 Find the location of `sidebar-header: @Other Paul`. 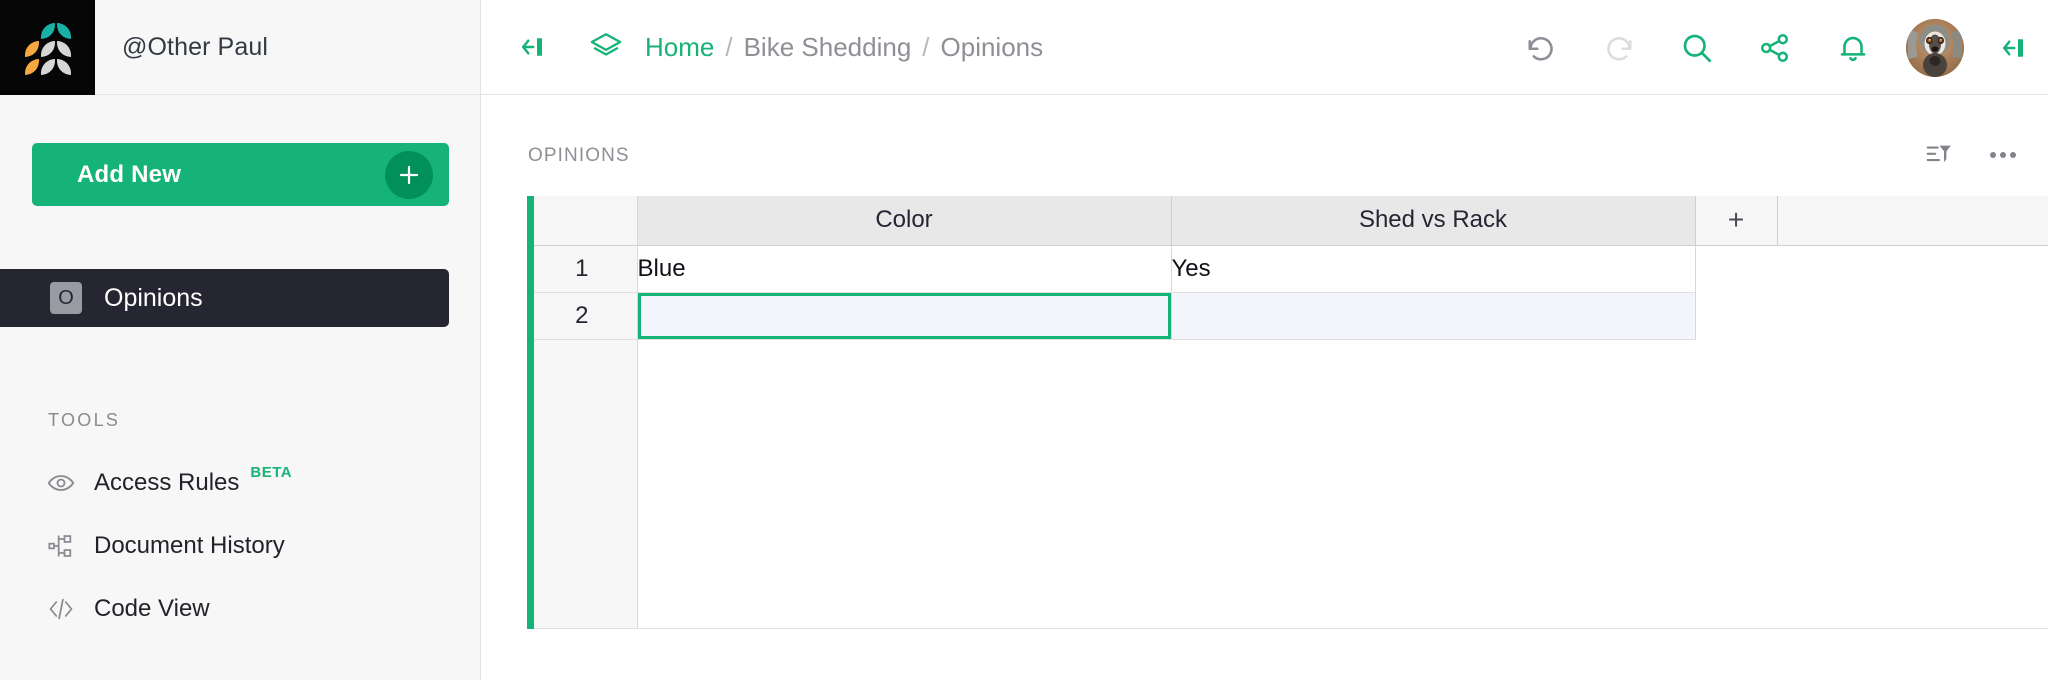

sidebar-header: @Other Paul is located at coordinates (240, 47).